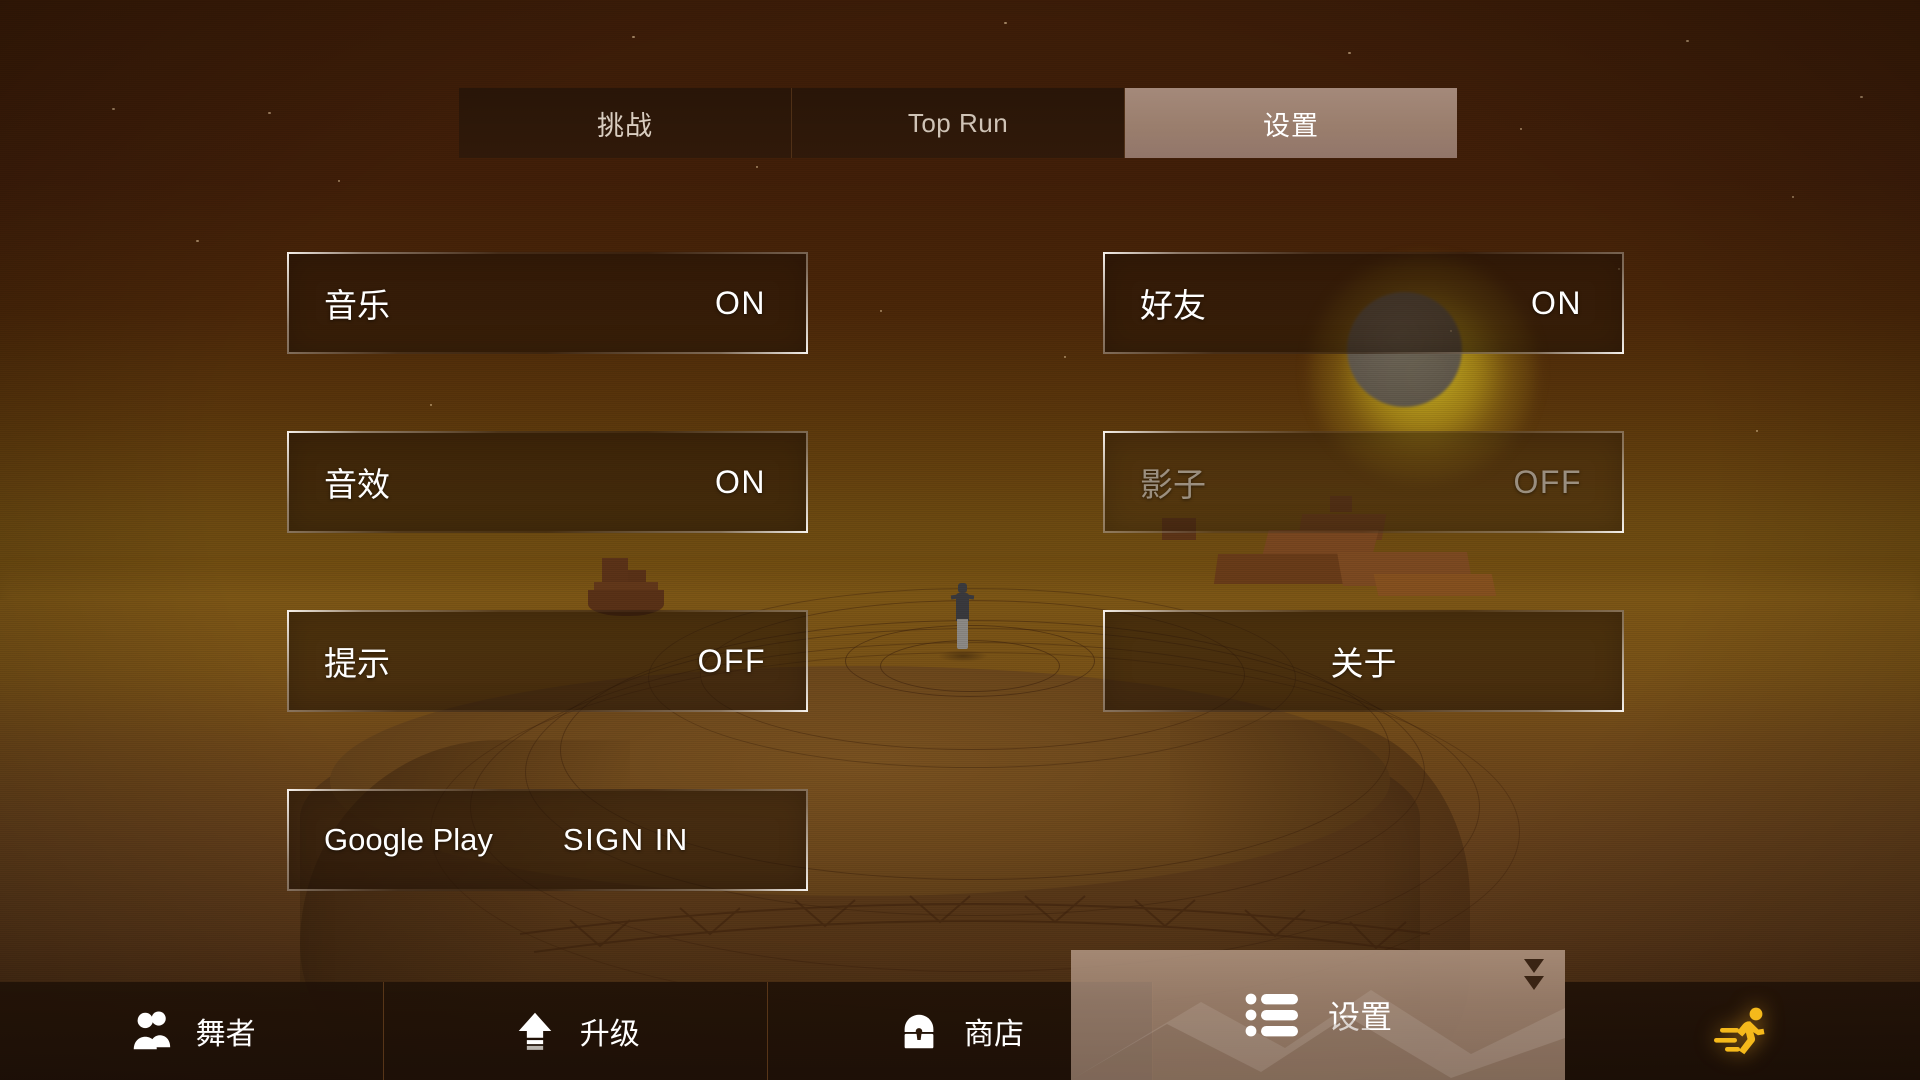  What do you see at coordinates (1363, 663) in the screenshot?
I see `setting-label-about: 关于` at bounding box center [1363, 663].